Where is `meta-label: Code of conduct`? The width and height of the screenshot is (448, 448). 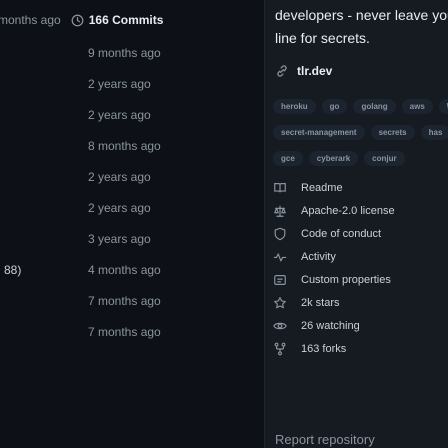
meta-label: Code of conduct is located at coordinates (341, 234).